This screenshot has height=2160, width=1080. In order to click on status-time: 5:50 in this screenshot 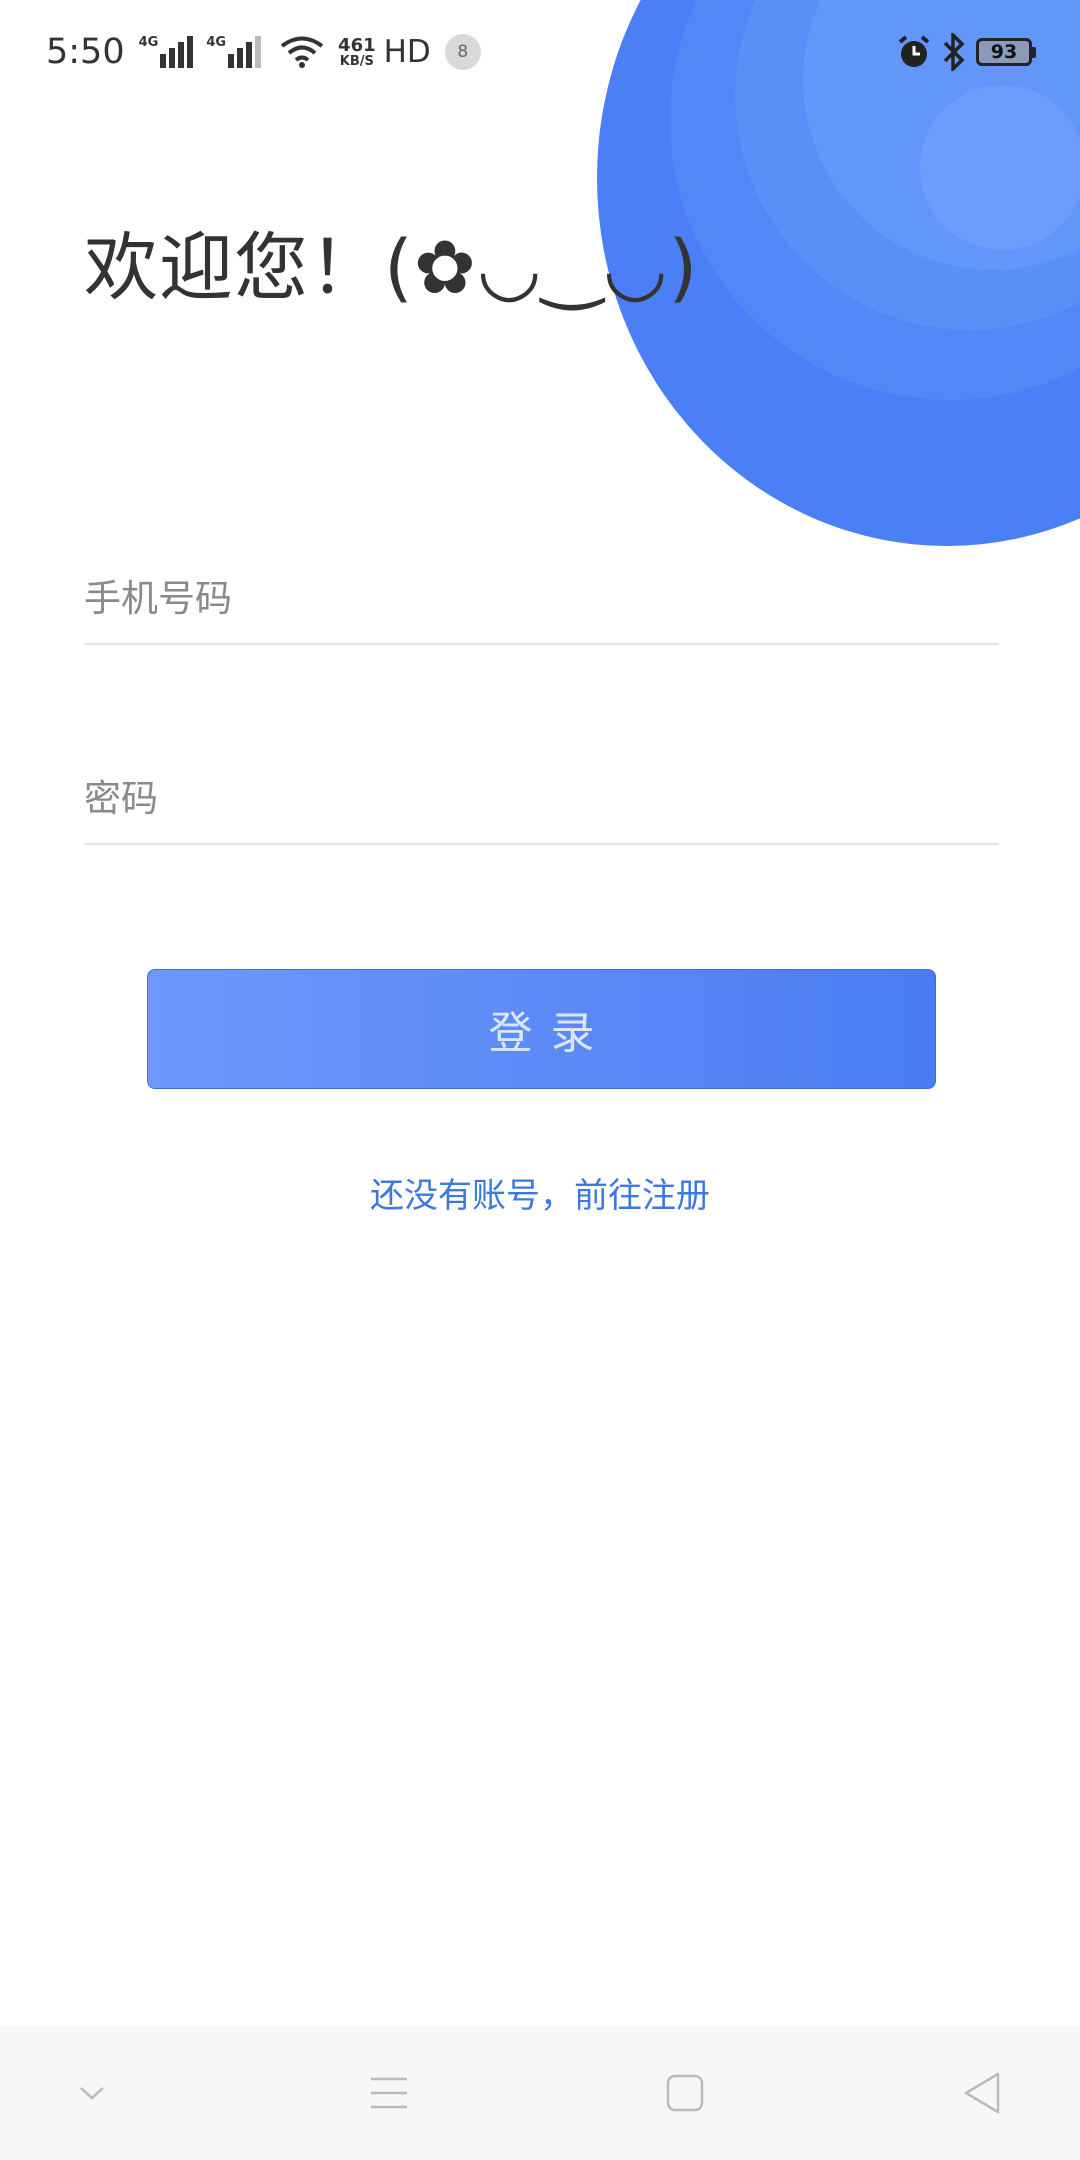, I will do `click(85, 52)`.